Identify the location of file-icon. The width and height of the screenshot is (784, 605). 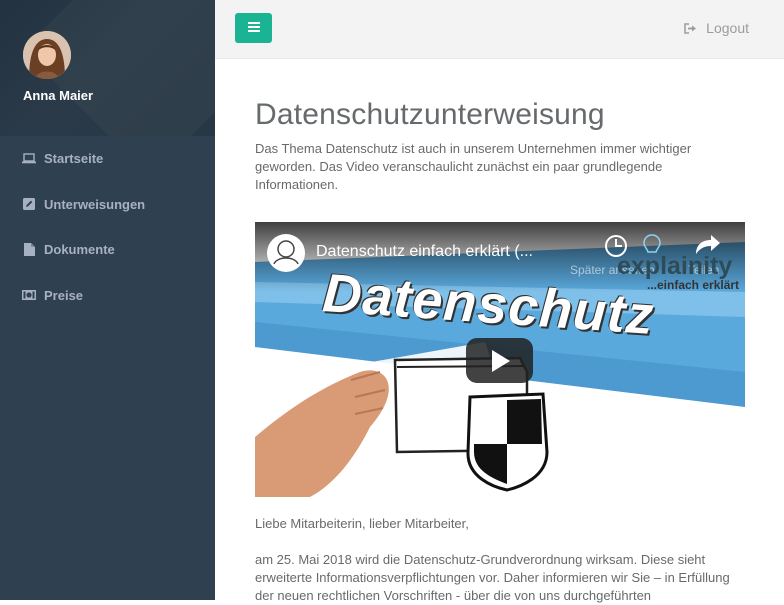
(29, 250).